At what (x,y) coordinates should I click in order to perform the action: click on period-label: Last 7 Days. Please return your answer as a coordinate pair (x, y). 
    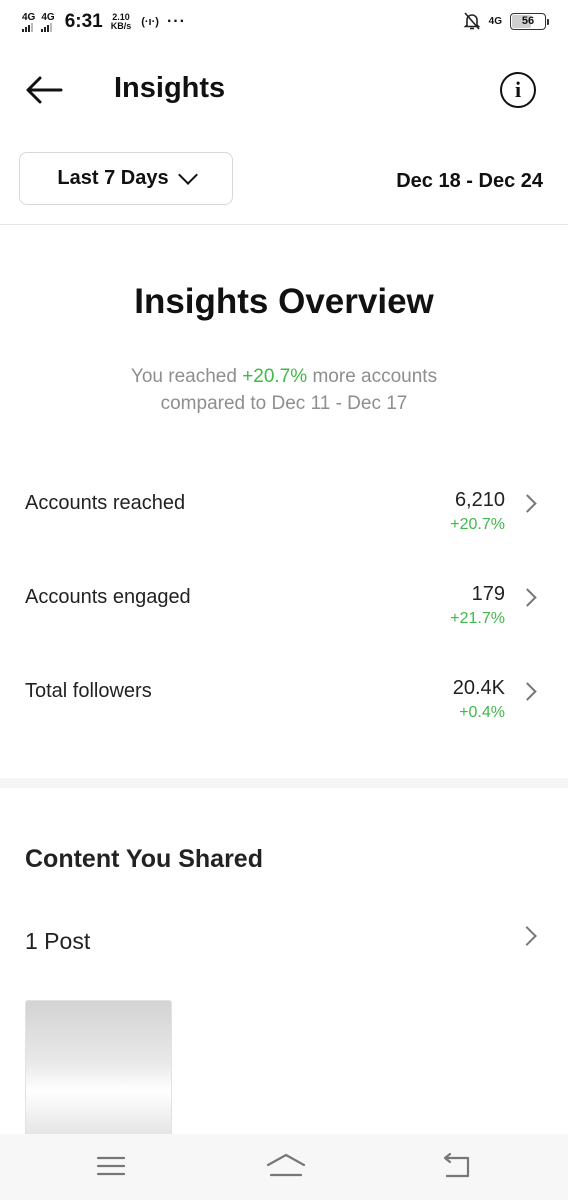
    Looking at the image, I should click on (113, 178).